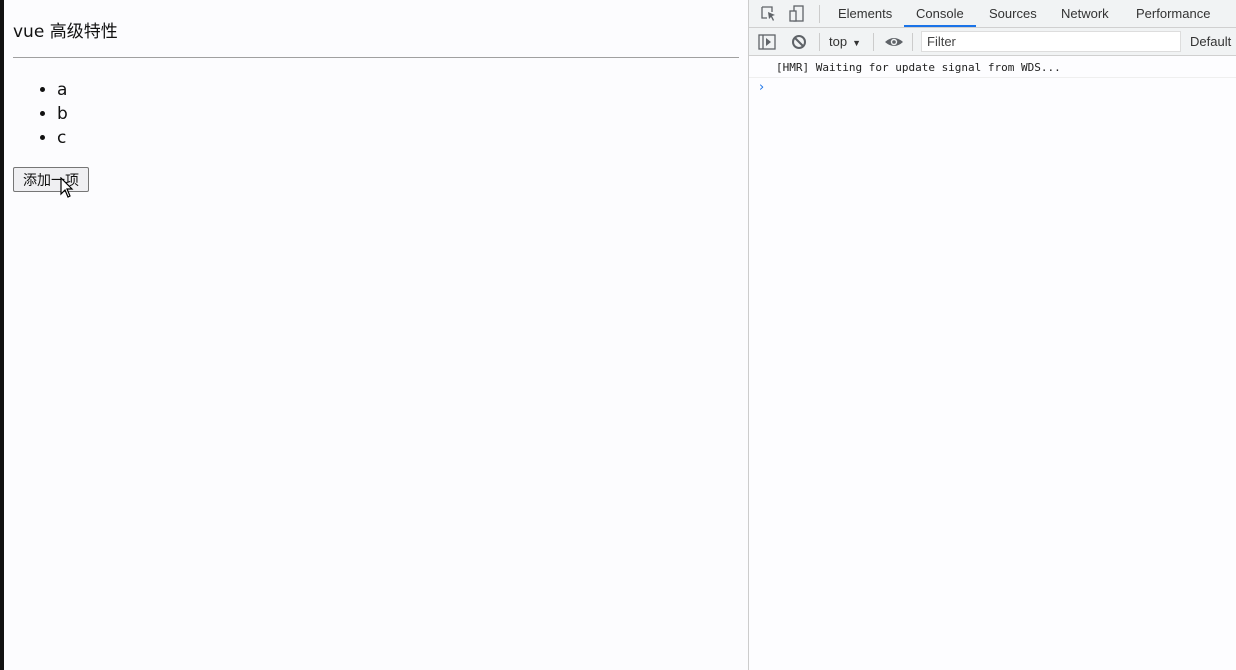 The height and width of the screenshot is (670, 1236). I want to click on add-item-button: 添加一项, so click(51, 179).